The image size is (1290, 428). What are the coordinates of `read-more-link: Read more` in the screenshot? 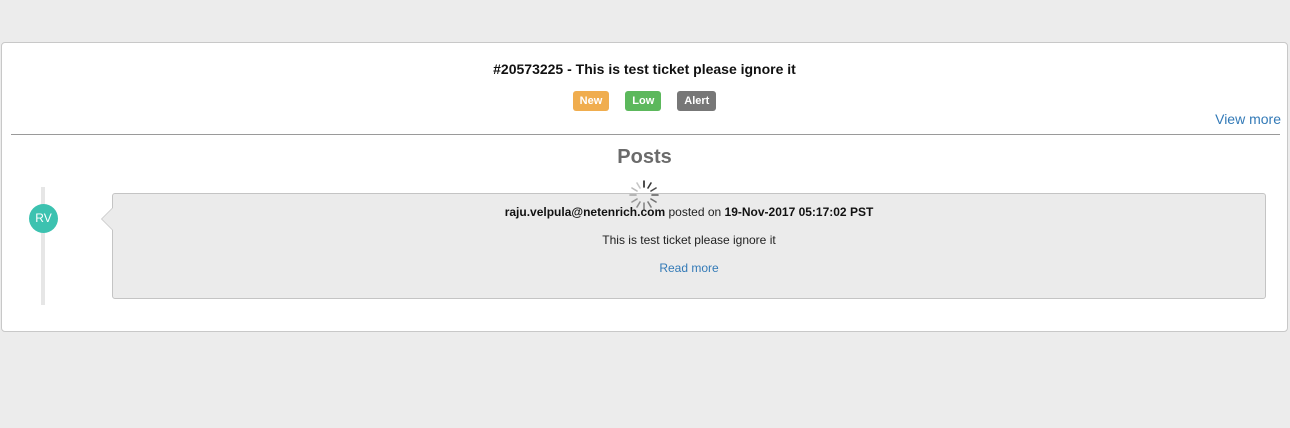 It's located at (689, 268).